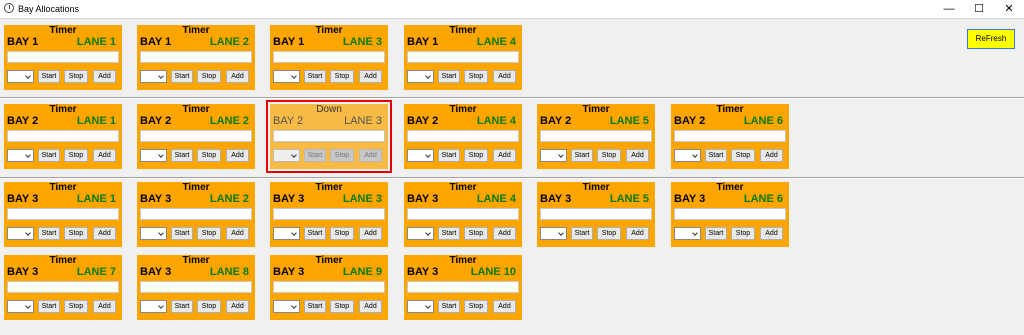 The image size is (1024, 335). Describe the element at coordinates (991, 39) in the screenshot. I see `refresh-button: ReFresh` at that location.